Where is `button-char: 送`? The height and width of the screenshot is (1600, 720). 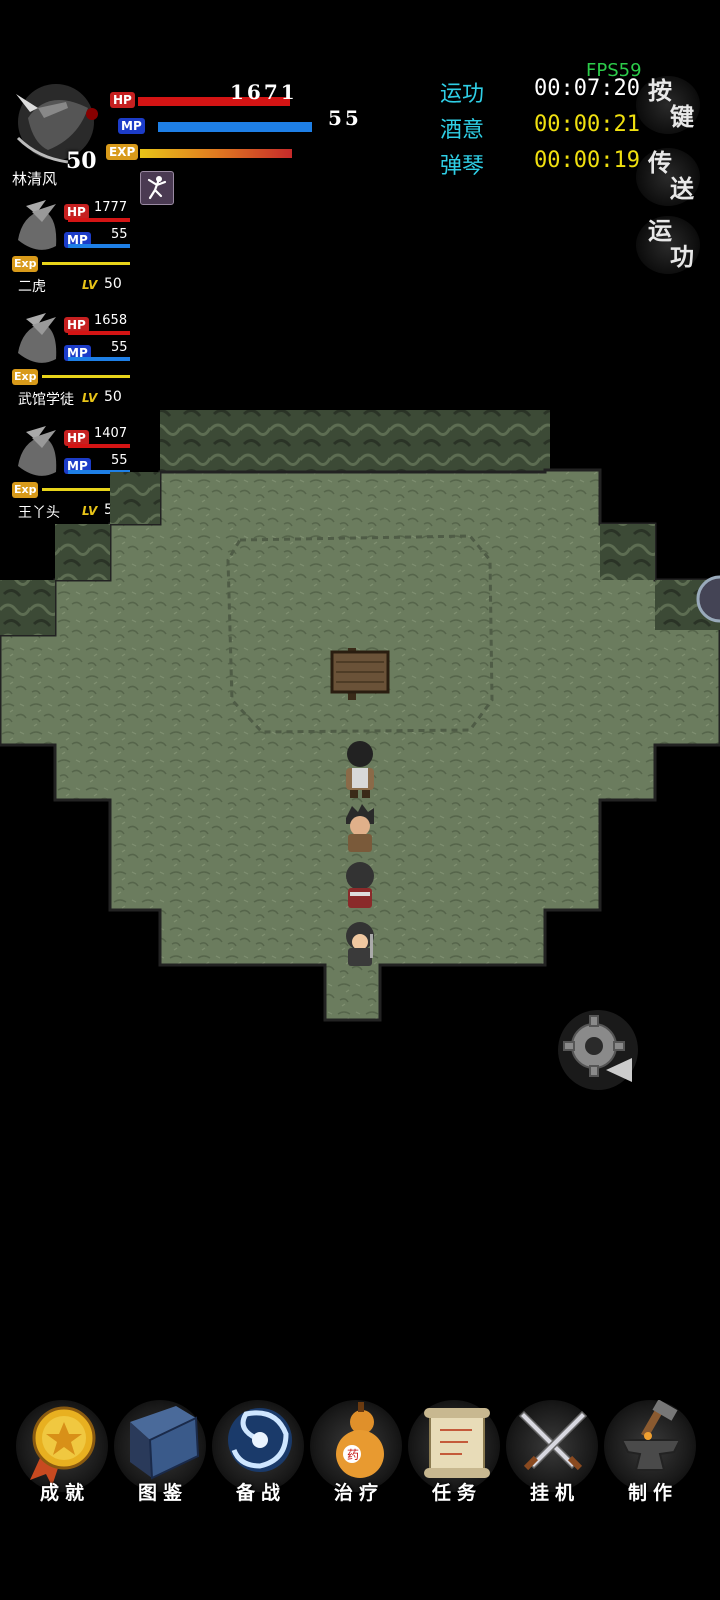
button-char: 送 is located at coordinates (682, 188).